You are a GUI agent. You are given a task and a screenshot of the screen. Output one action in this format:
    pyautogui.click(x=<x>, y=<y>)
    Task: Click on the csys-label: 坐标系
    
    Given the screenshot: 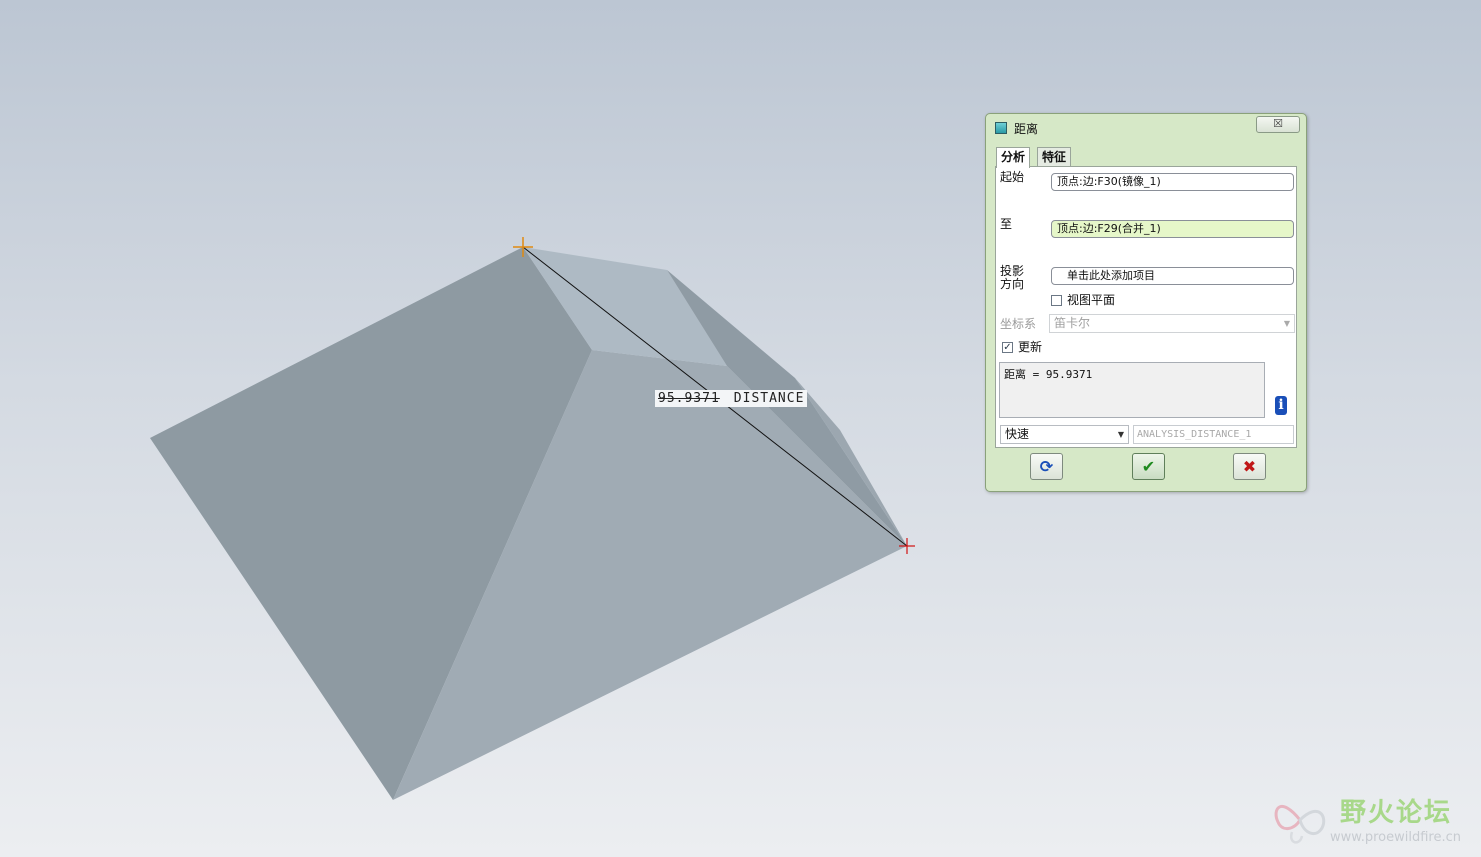 What is the action you would take?
    pyautogui.click(x=1018, y=324)
    